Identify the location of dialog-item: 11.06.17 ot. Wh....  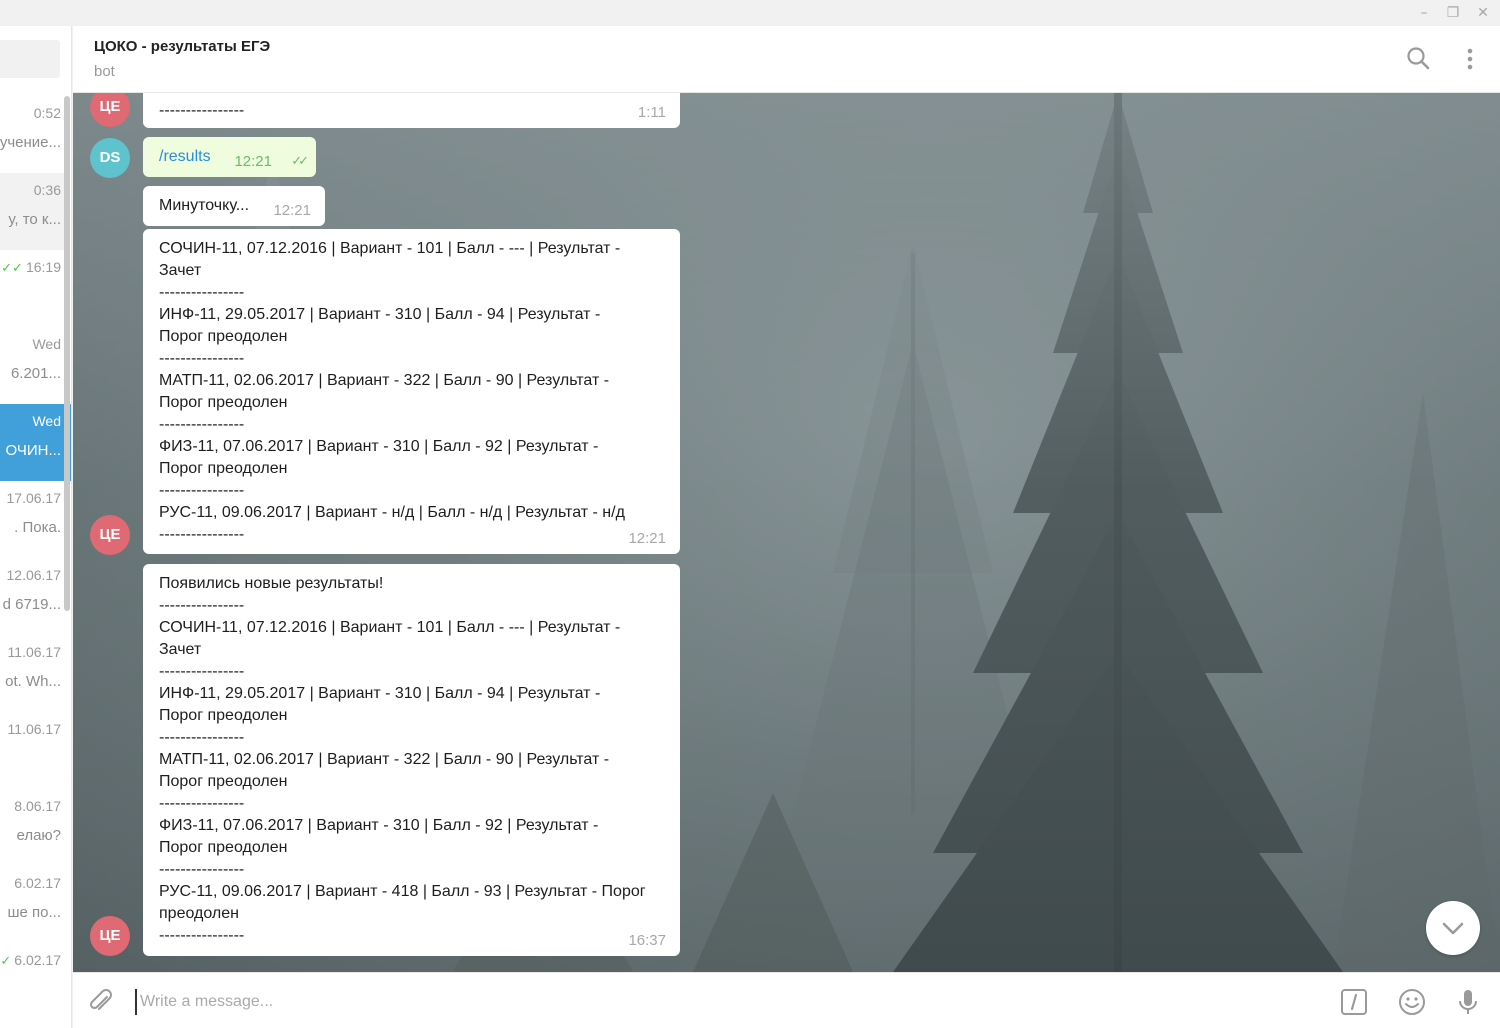
(32, 673).